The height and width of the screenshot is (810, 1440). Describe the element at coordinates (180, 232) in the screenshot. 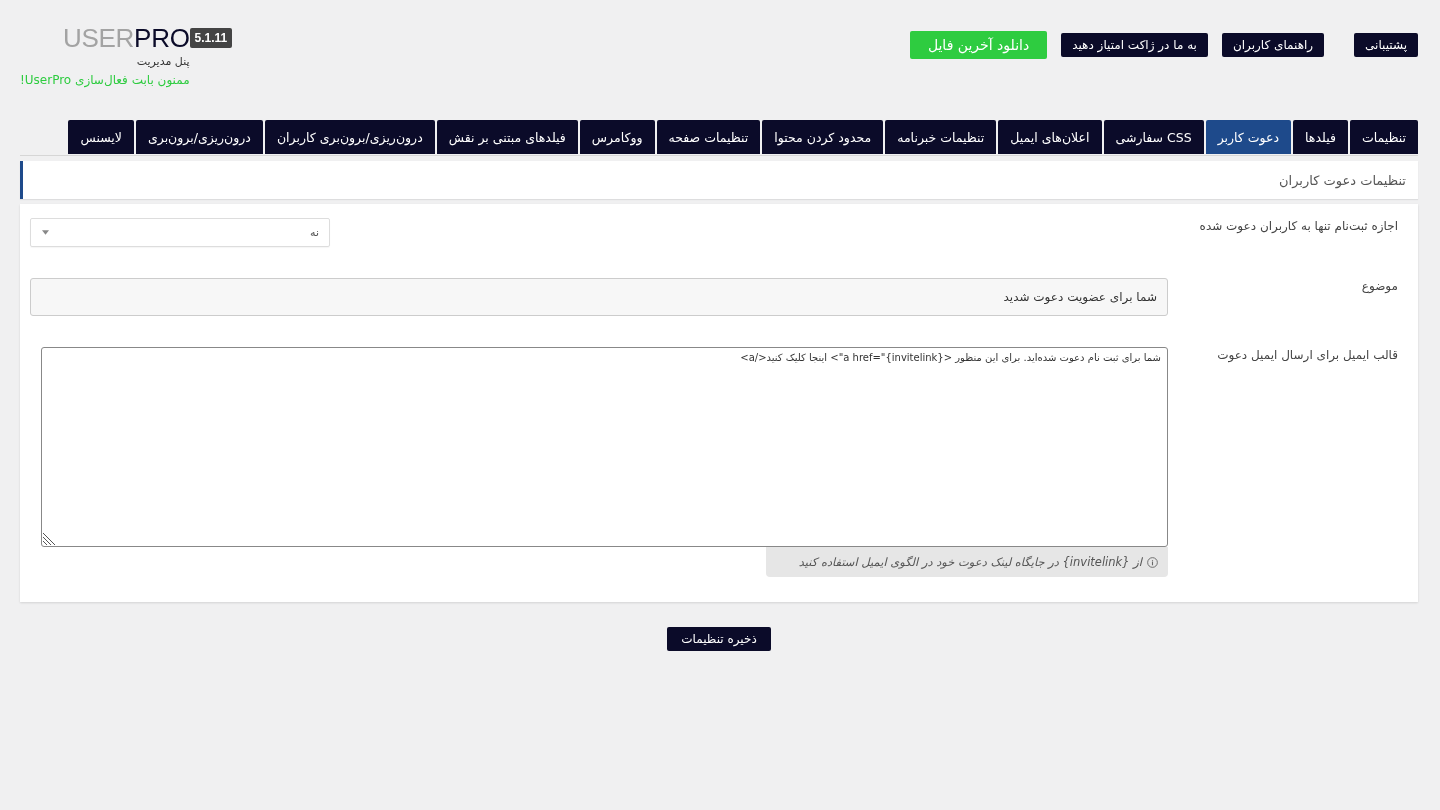

I see `select-field: نه` at that location.